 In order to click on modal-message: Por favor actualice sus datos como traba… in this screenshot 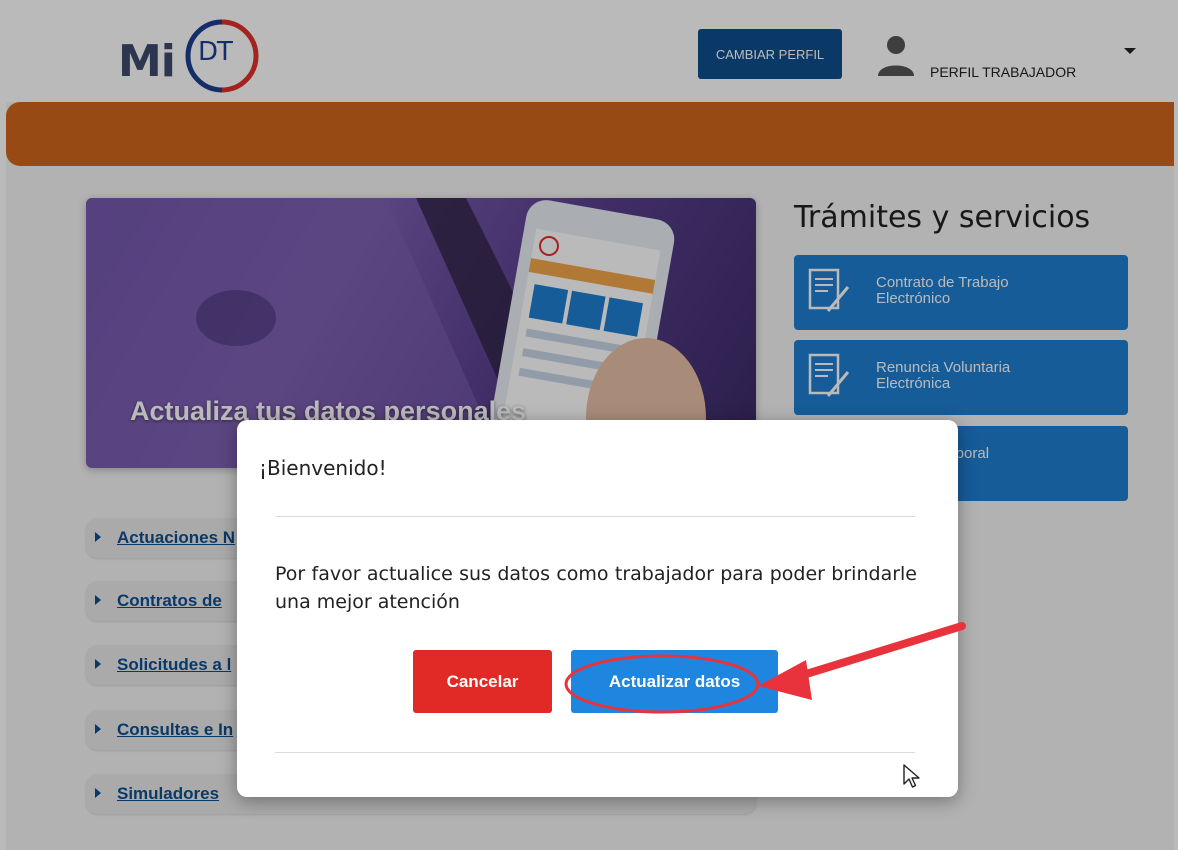, I will do `click(596, 588)`.